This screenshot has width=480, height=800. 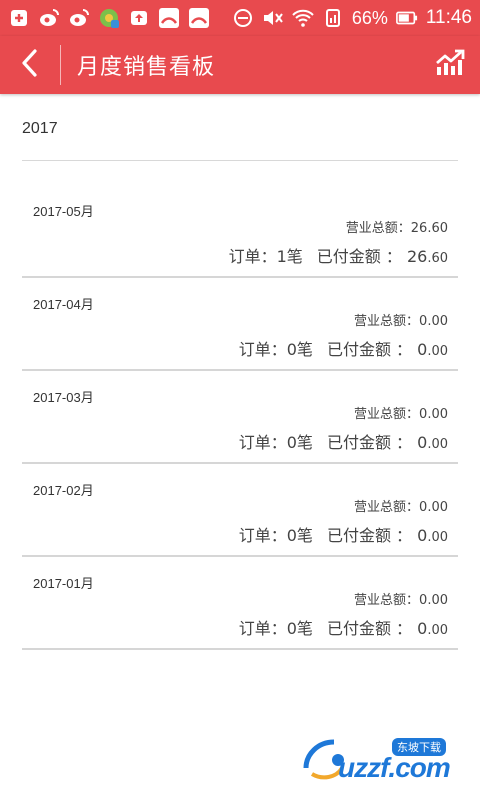 What do you see at coordinates (429, 228) in the screenshot?
I see `revenue-value: 26.60` at bounding box center [429, 228].